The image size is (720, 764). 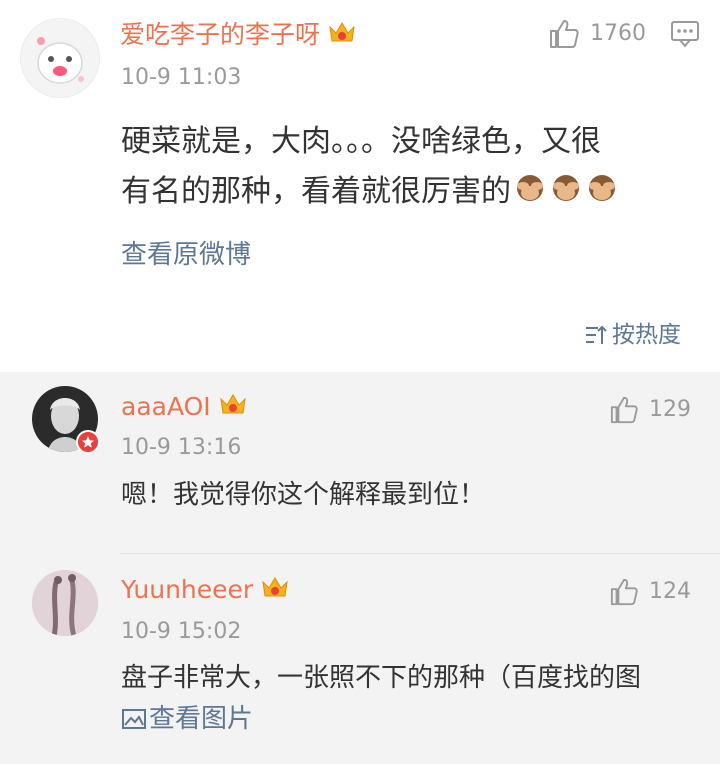 What do you see at coordinates (420, 553) in the screenshot?
I see `divider` at bounding box center [420, 553].